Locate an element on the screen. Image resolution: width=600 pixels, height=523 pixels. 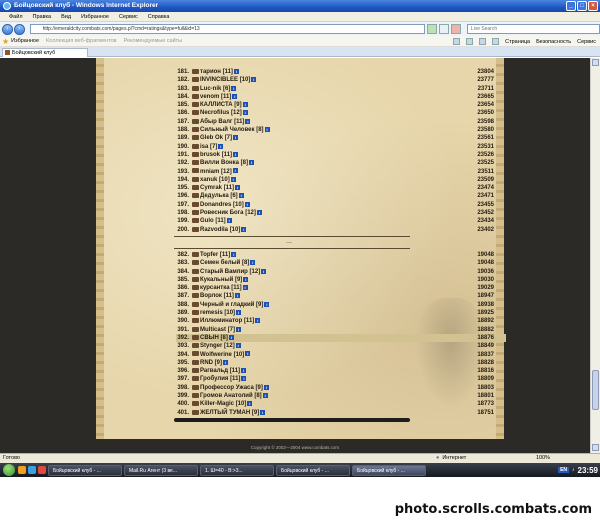
go-button is located at coordinates (432, 29).